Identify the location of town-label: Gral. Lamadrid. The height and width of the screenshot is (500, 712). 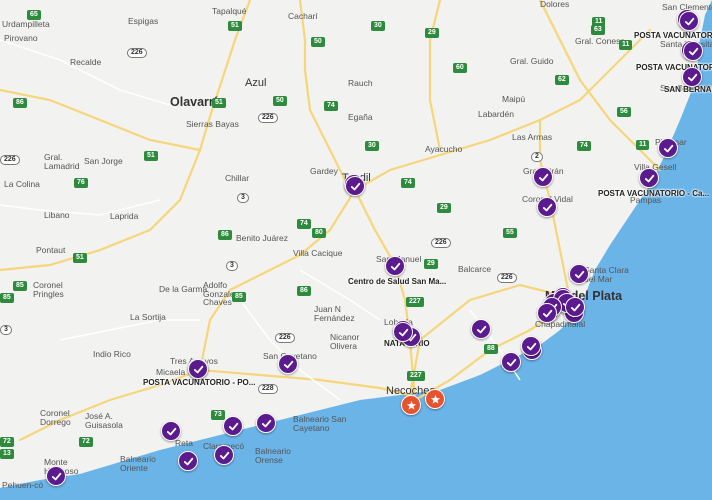
(62, 161).